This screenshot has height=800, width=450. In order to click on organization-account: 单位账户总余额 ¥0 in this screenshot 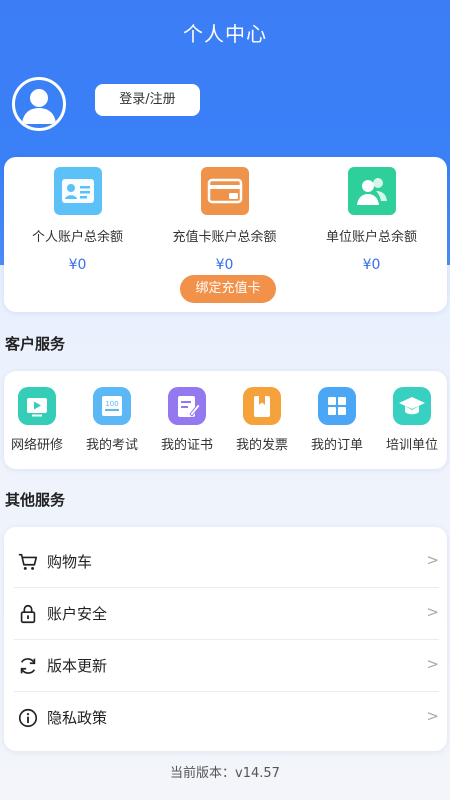, I will do `click(371, 220)`.